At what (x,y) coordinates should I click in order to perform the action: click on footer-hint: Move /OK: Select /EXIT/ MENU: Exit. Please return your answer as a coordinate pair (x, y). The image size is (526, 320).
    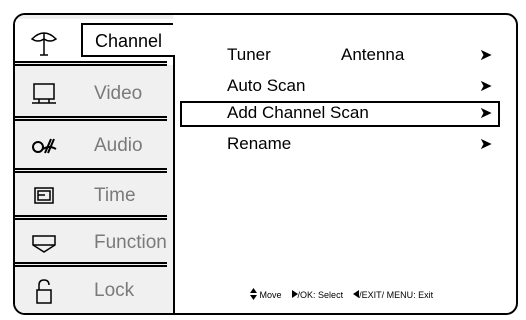
    Looking at the image, I should click on (341, 295).